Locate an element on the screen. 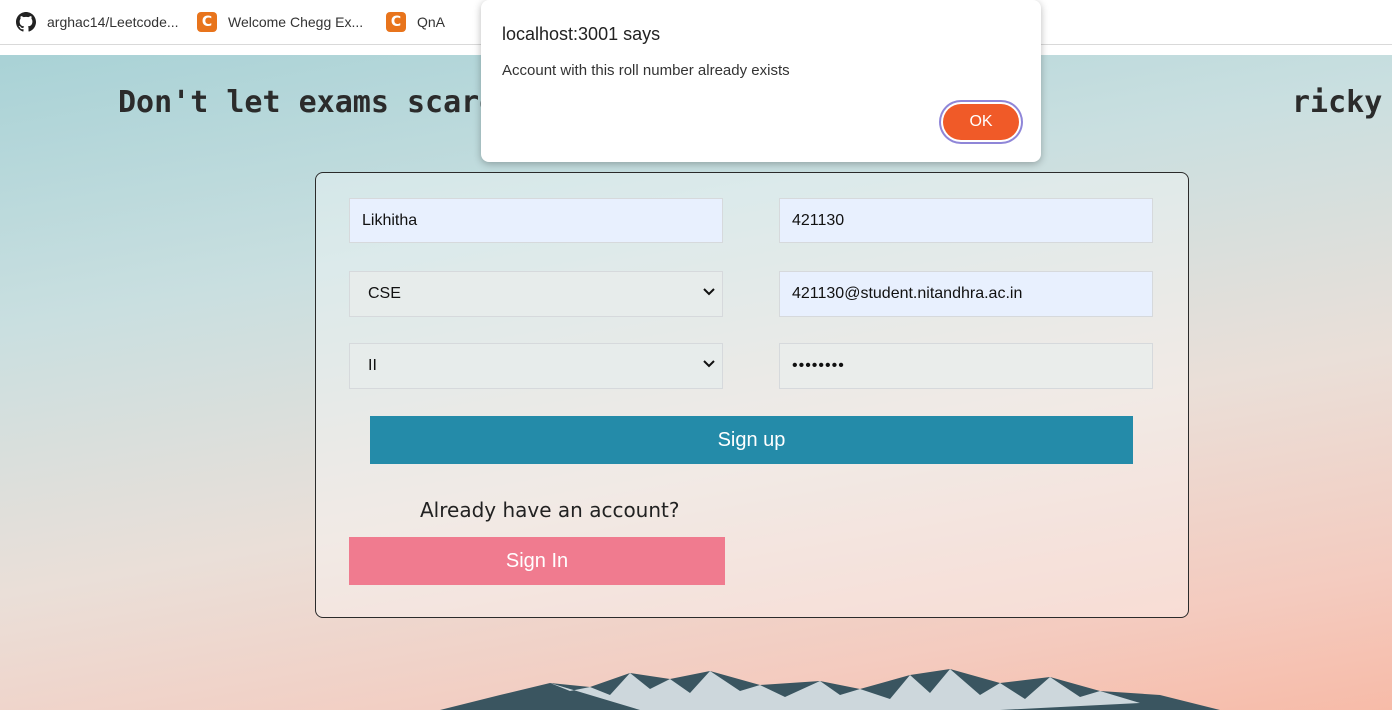 This screenshot has width=1392, height=710. mountains-image is located at coordinates (830, 689).